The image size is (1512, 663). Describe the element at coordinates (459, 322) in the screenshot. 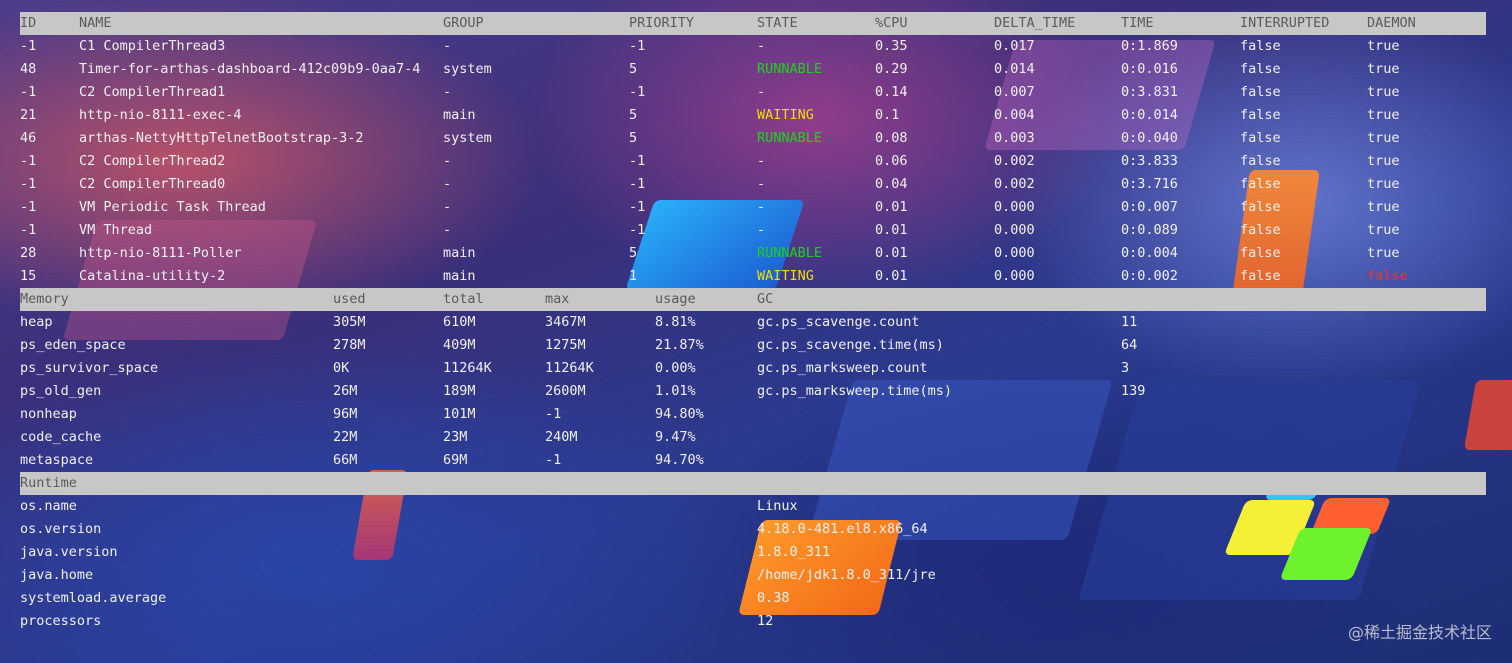

I see `memory-row-0-total: 610M` at that location.